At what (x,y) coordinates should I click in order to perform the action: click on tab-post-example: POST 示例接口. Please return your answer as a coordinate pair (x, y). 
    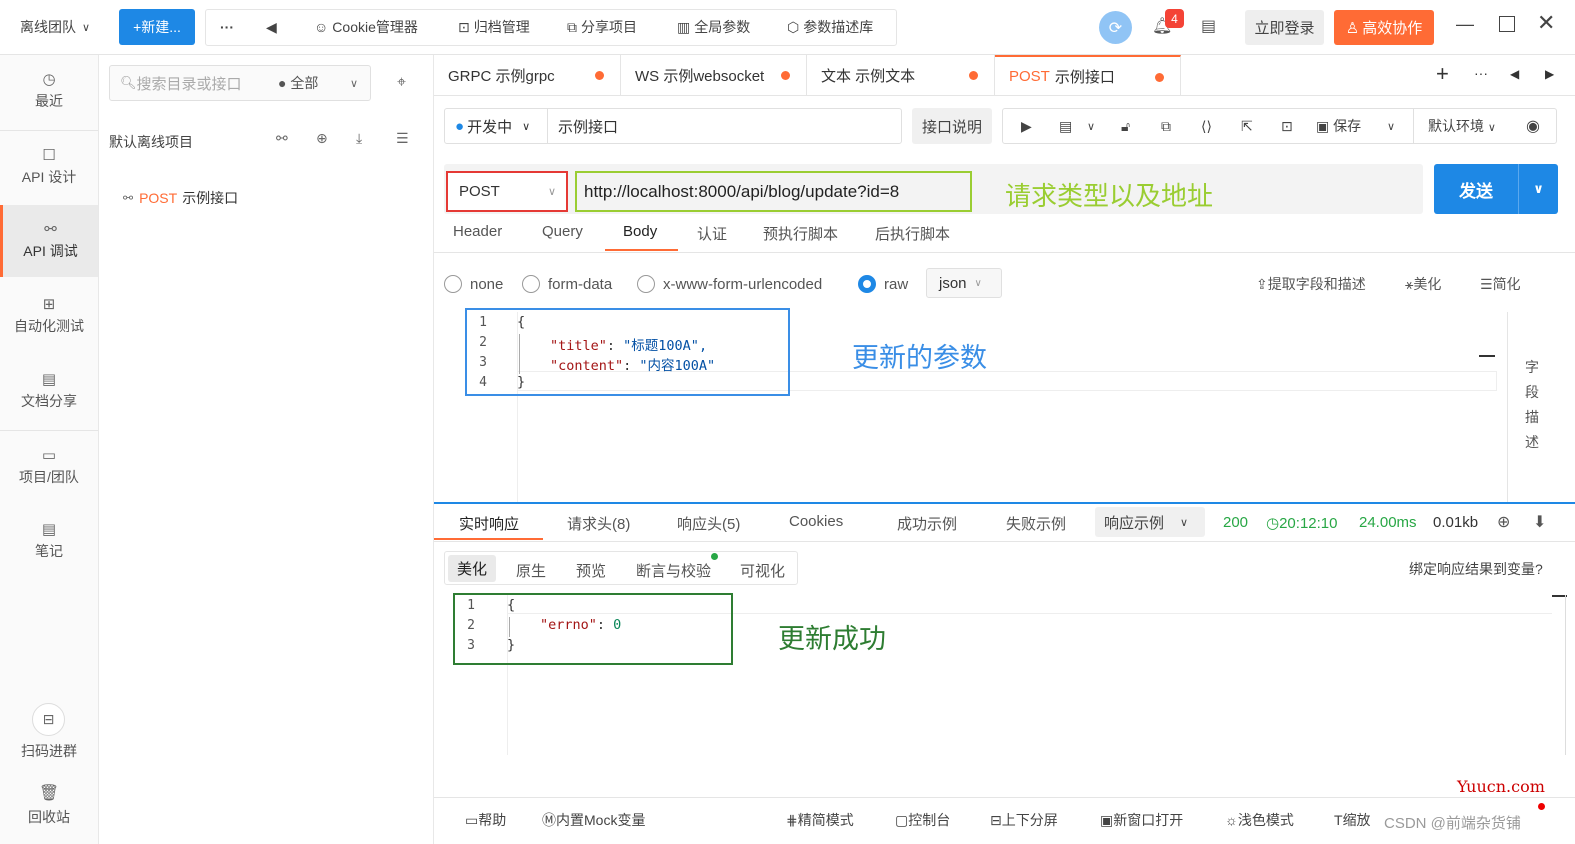
    Looking at the image, I should click on (1088, 75).